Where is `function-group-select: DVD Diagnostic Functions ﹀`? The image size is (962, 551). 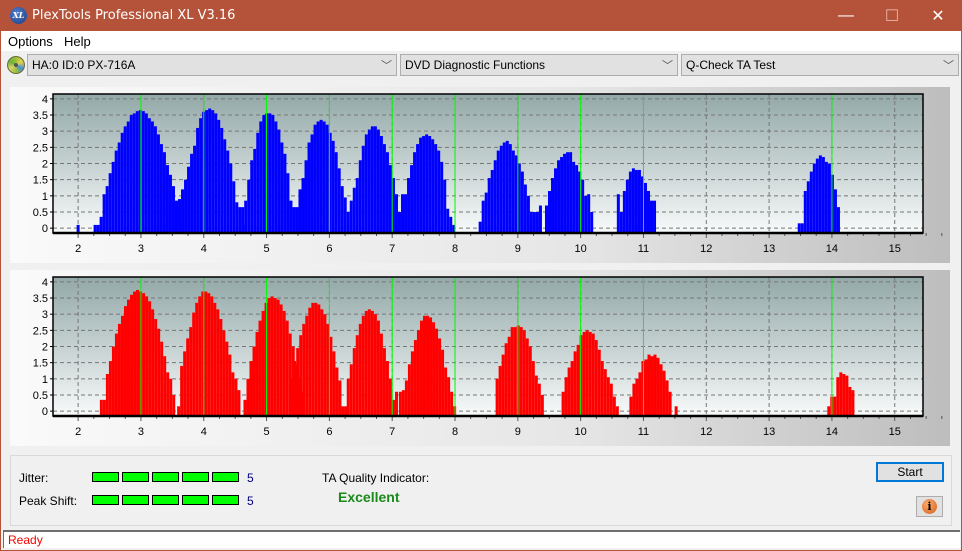
function-group-select: DVD Diagnostic Functions ﹀ is located at coordinates (539, 65).